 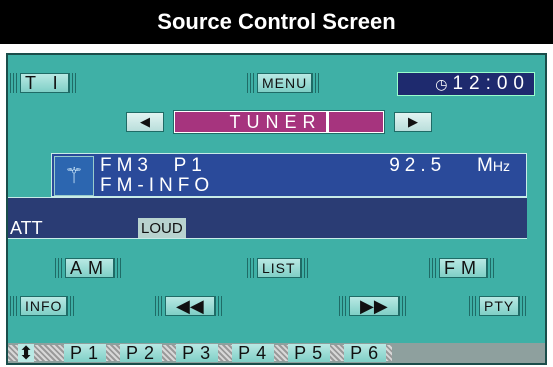 I want to click on source-selector: ◀ TUNER ▶, so click(x=279, y=122).